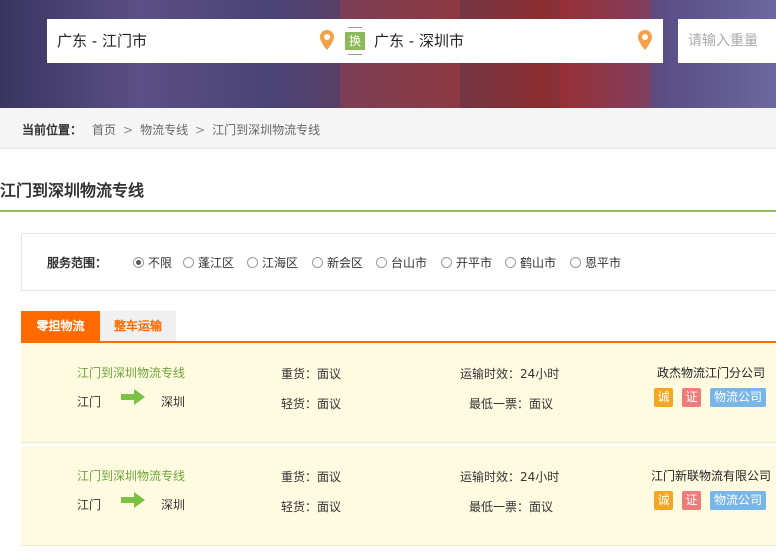 The height and width of the screenshot is (559, 776). What do you see at coordinates (266, 130) in the screenshot?
I see `breadcrumb-current: 江门到深圳物流专线` at bounding box center [266, 130].